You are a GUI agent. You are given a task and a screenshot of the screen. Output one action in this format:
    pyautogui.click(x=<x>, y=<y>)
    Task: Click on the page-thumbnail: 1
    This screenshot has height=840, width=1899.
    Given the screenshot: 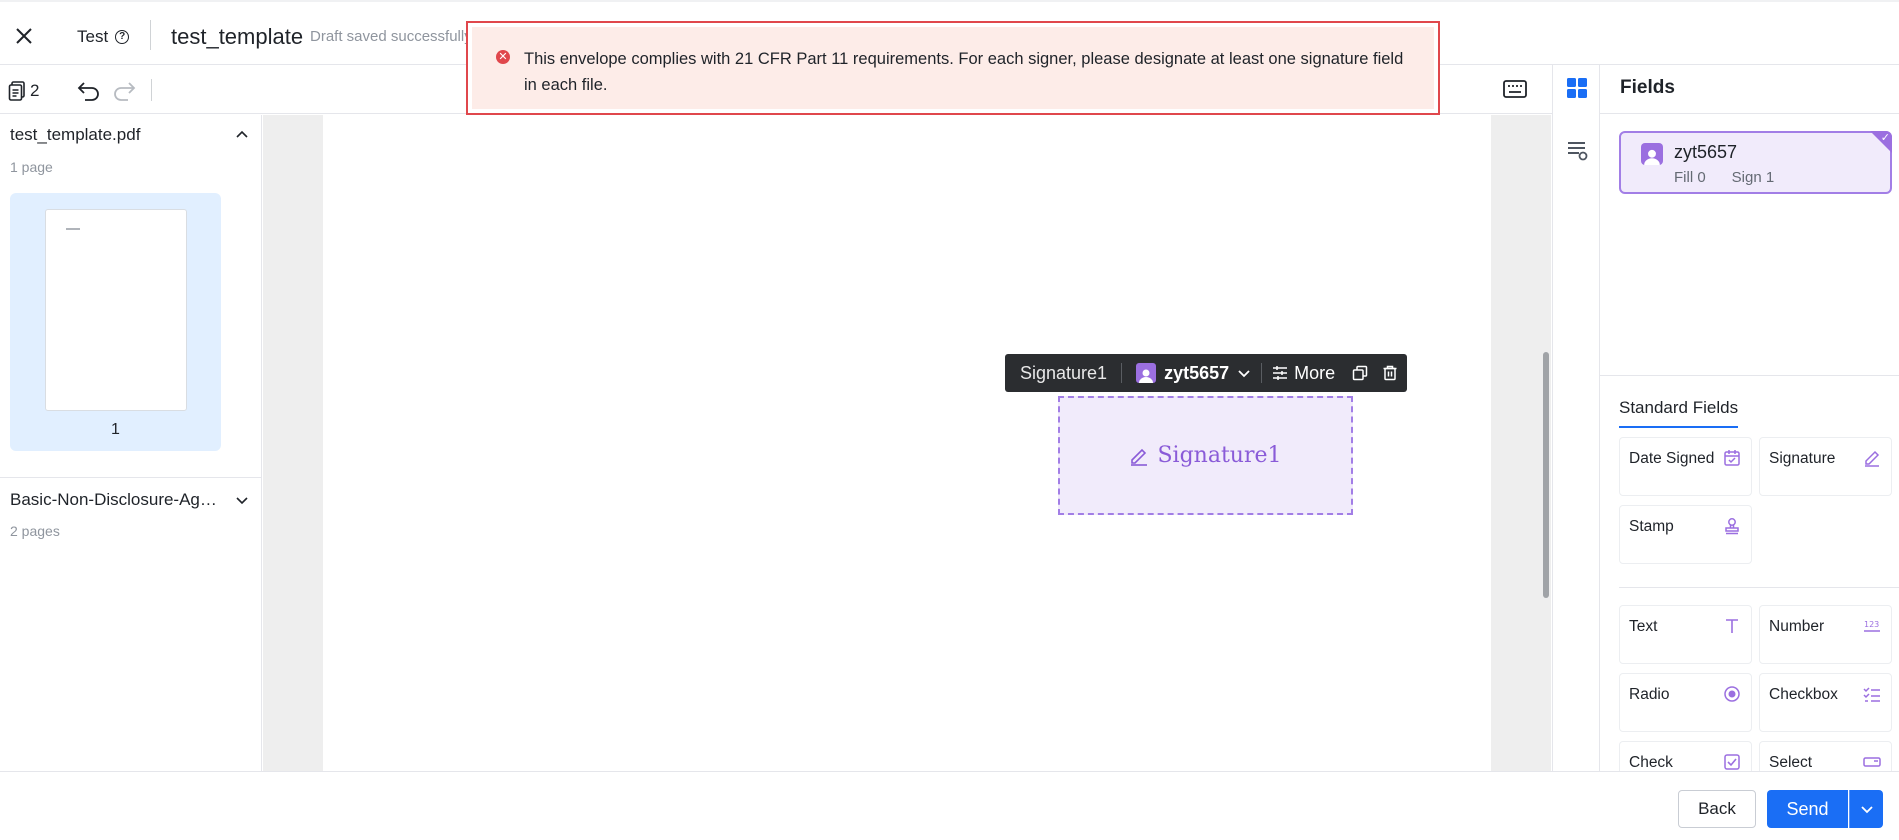 What is the action you would take?
    pyautogui.click(x=115, y=322)
    